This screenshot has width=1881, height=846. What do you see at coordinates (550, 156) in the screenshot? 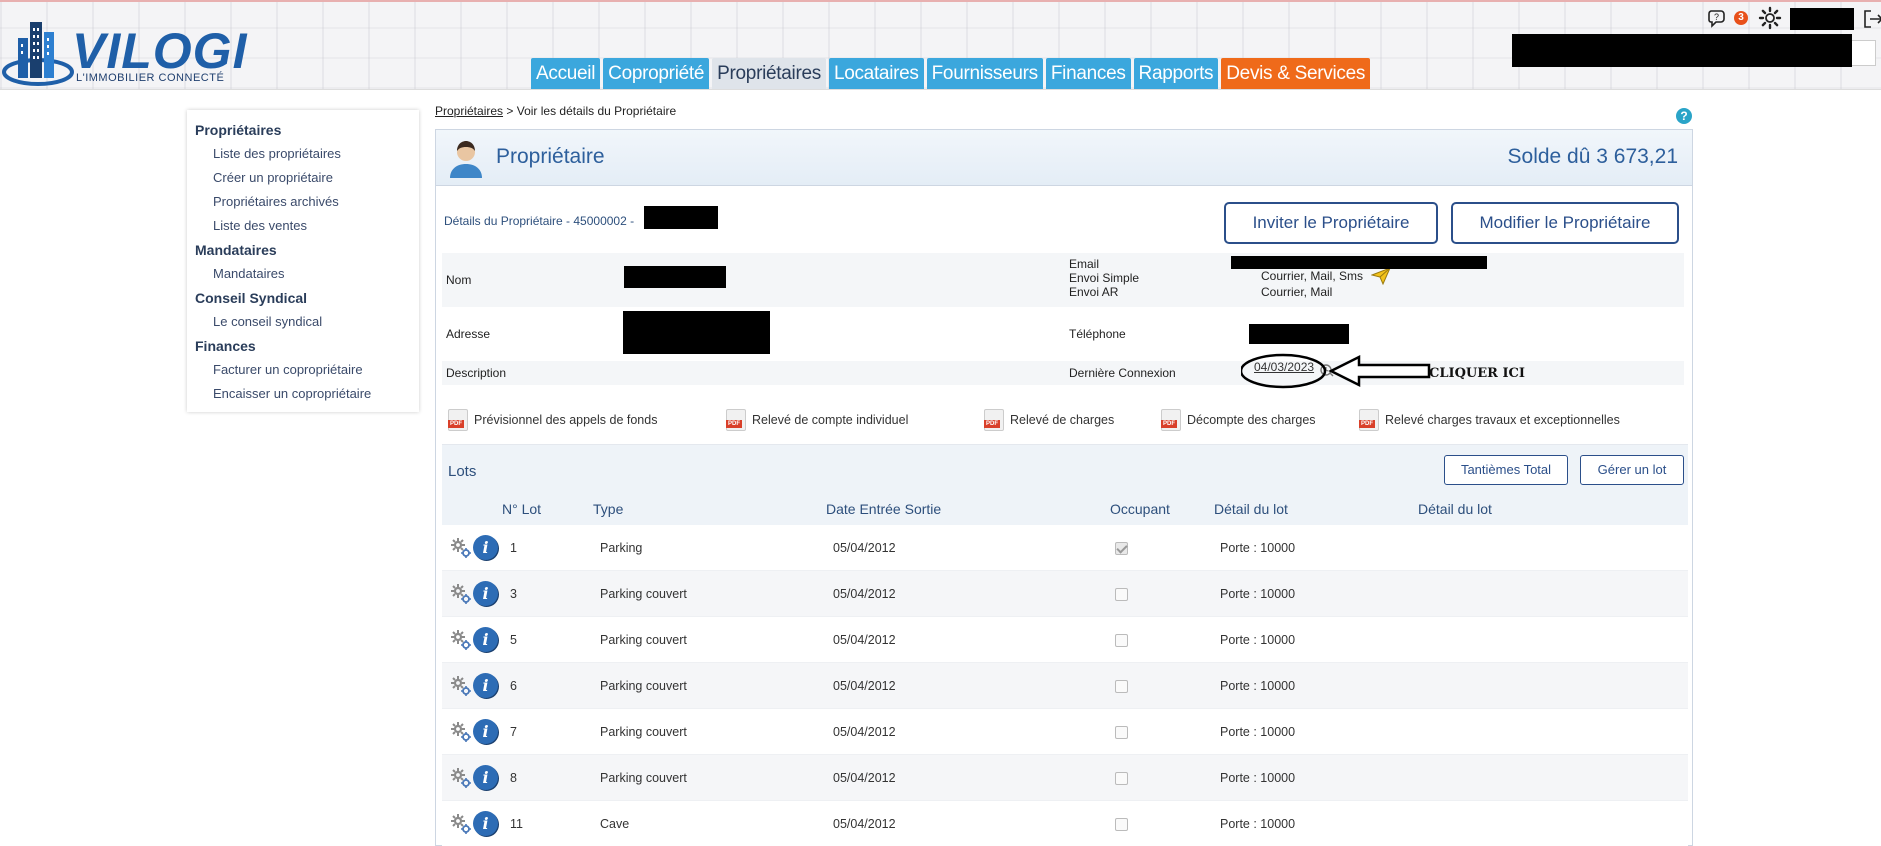
I see `panel-title: Propriétaire` at bounding box center [550, 156].